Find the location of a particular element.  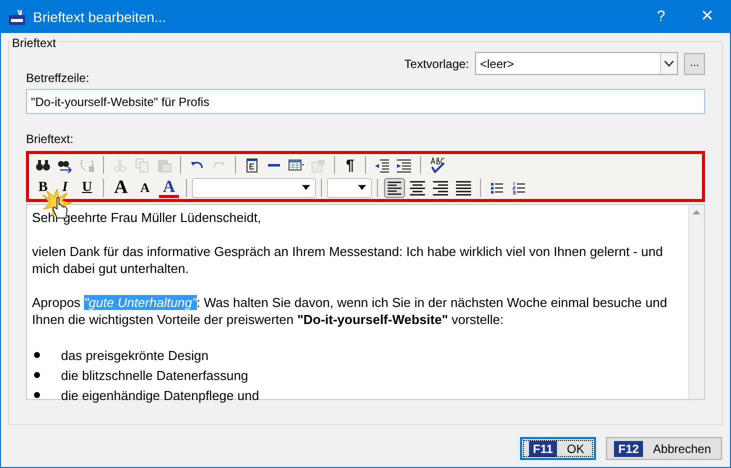

outdent-icon is located at coordinates (382, 165).